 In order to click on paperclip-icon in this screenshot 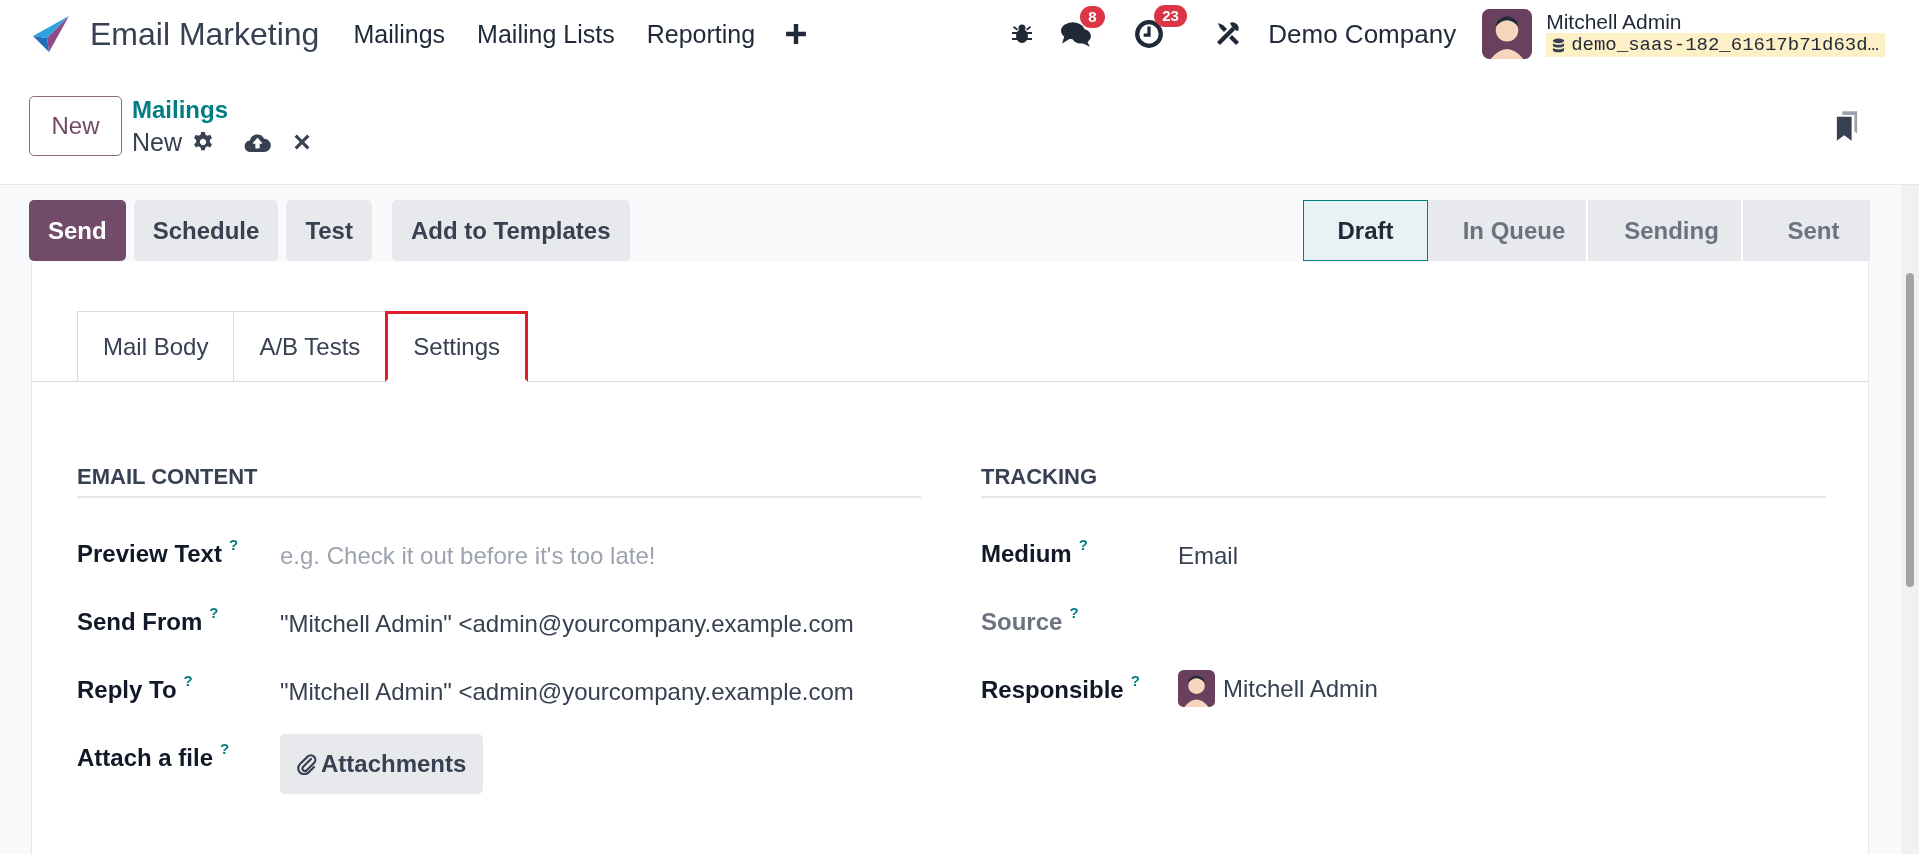, I will do `click(307, 764)`.